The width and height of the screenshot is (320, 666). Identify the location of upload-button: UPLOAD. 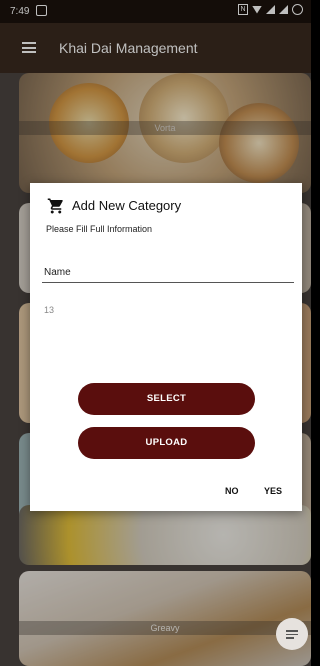
(166, 443).